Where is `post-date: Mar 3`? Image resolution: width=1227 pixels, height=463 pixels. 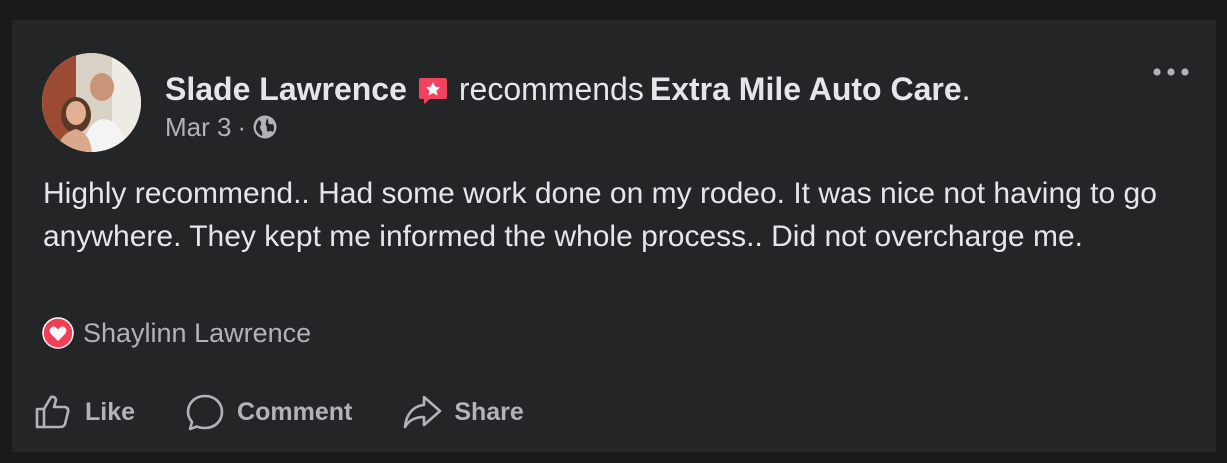 post-date: Mar 3 is located at coordinates (198, 127).